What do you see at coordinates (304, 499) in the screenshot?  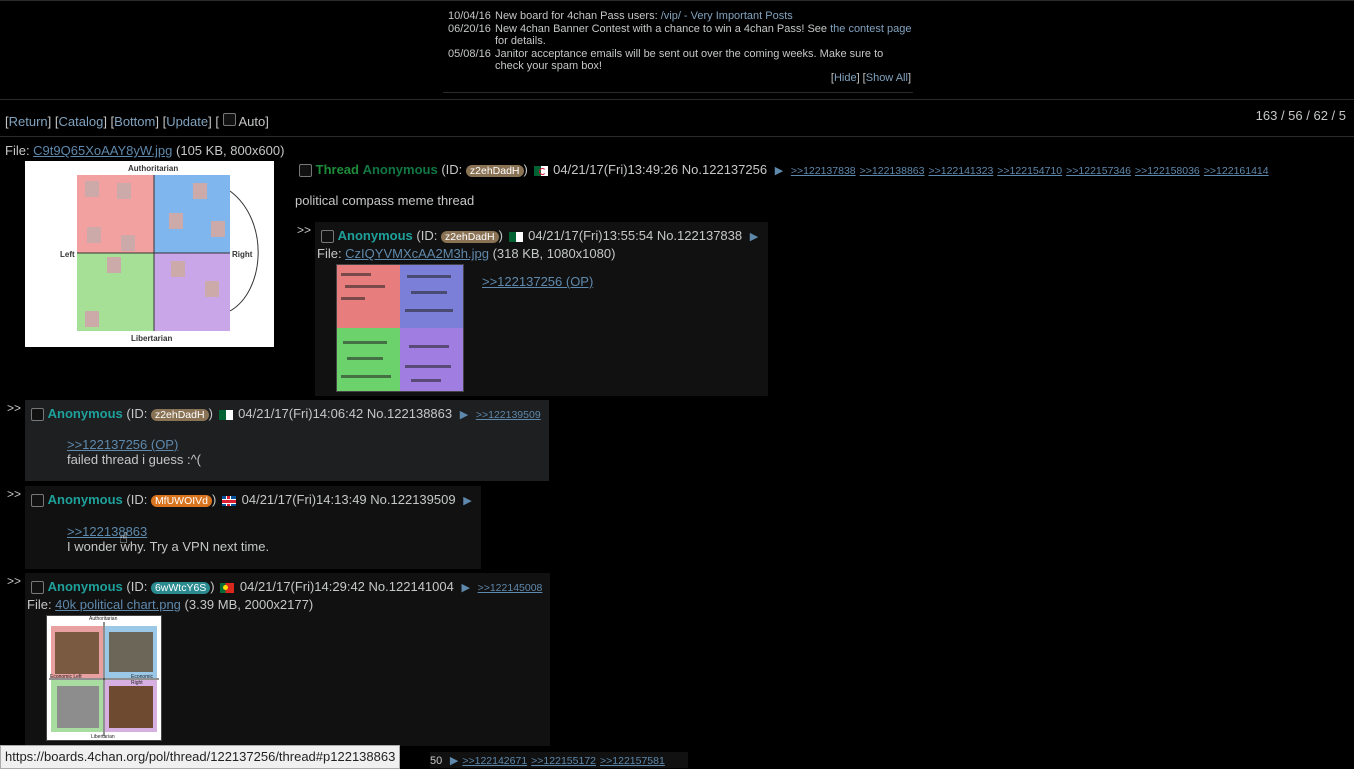 I see `post-datetime: 04/21/17(Fri)14:13:49` at bounding box center [304, 499].